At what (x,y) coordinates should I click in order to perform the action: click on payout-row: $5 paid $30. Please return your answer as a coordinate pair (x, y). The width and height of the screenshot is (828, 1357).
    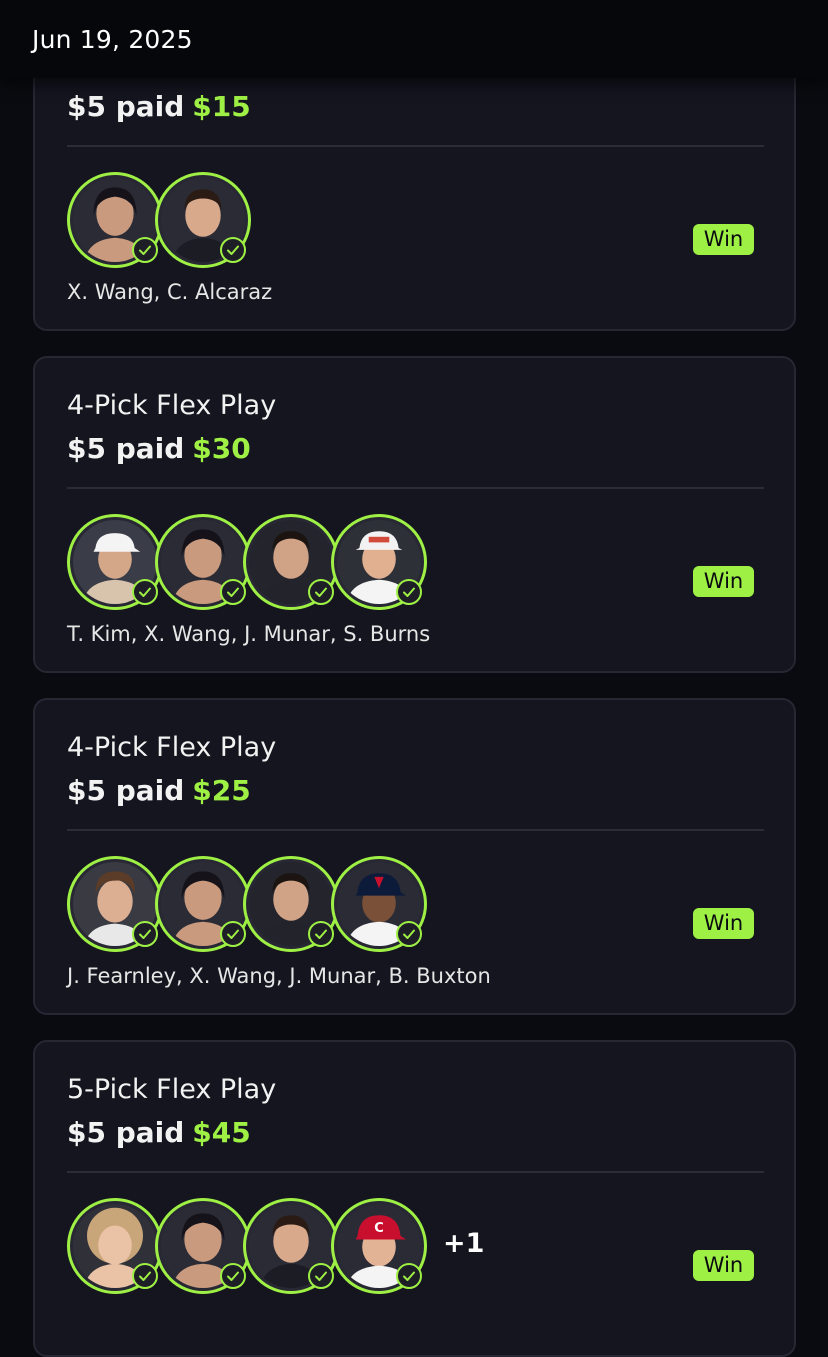
    Looking at the image, I should click on (159, 448).